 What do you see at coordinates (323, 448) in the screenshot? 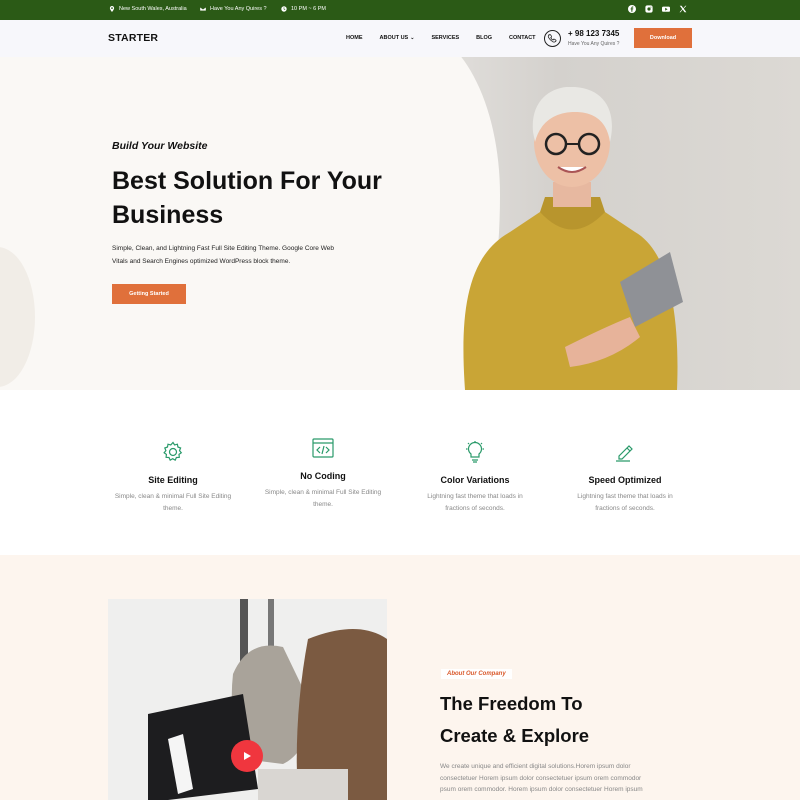
I see `code-icon` at bounding box center [323, 448].